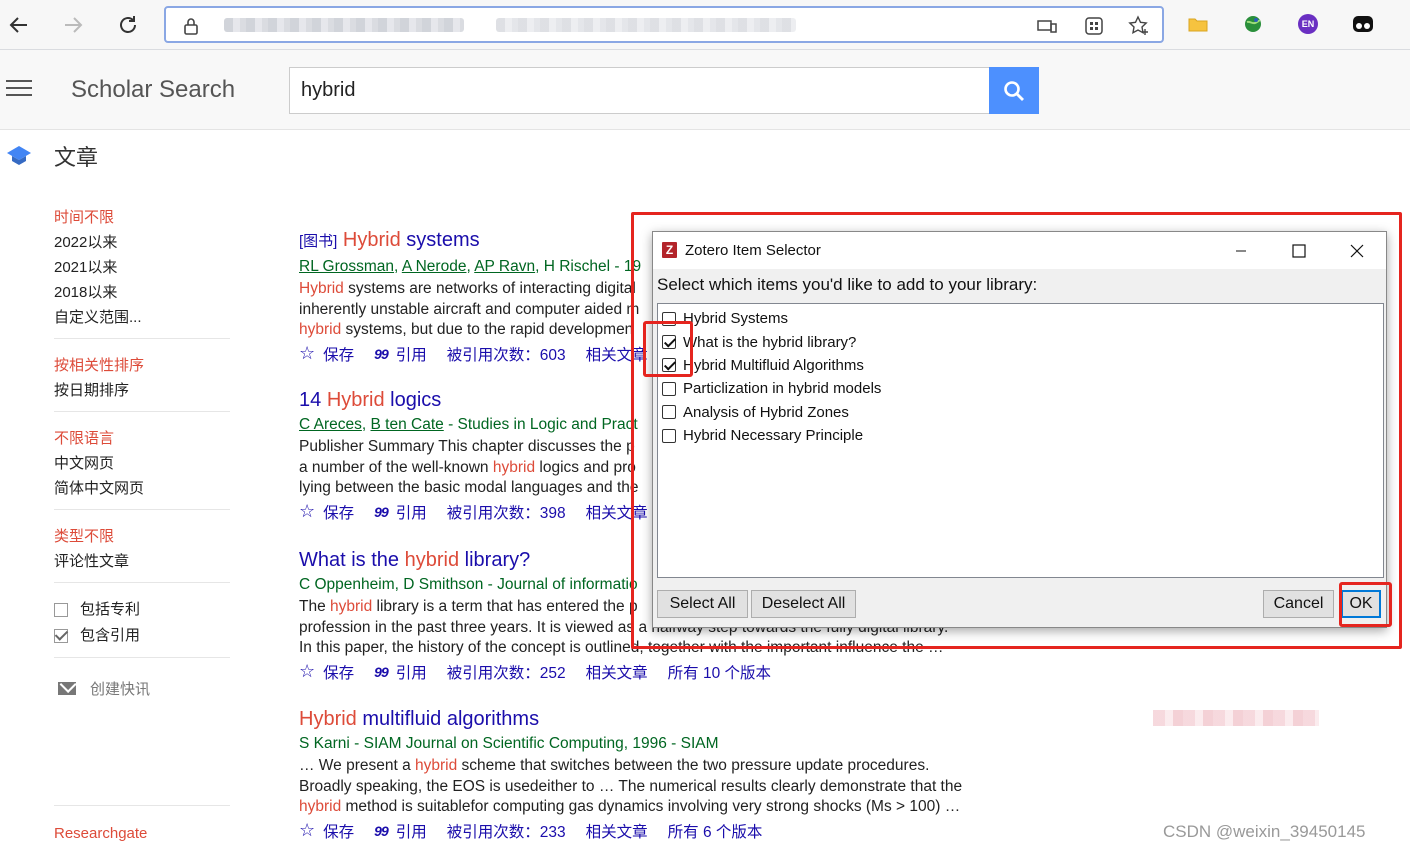 The height and width of the screenshot is (852, 1410). I want to click on title-rest: library?, so click(495, 560).